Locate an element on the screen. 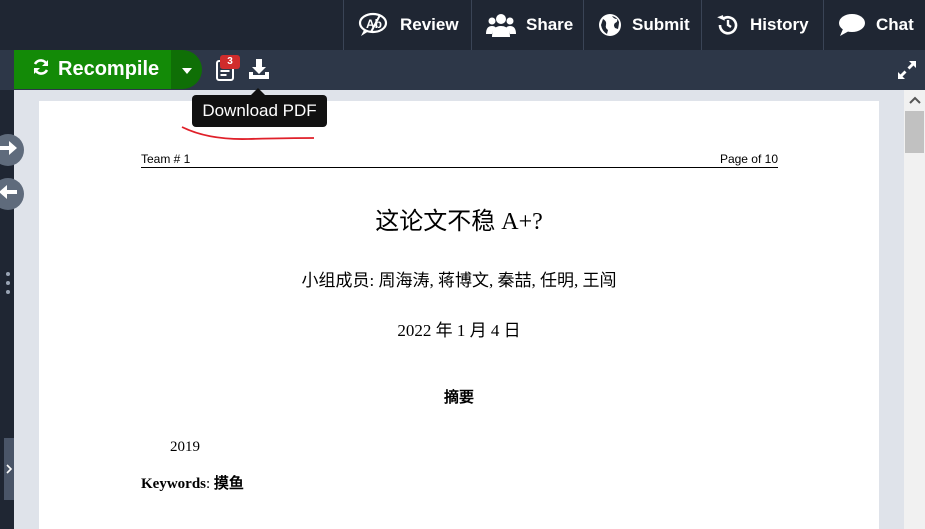 The image size is (925, 529). header-rule is located at coordinates (459, 167).